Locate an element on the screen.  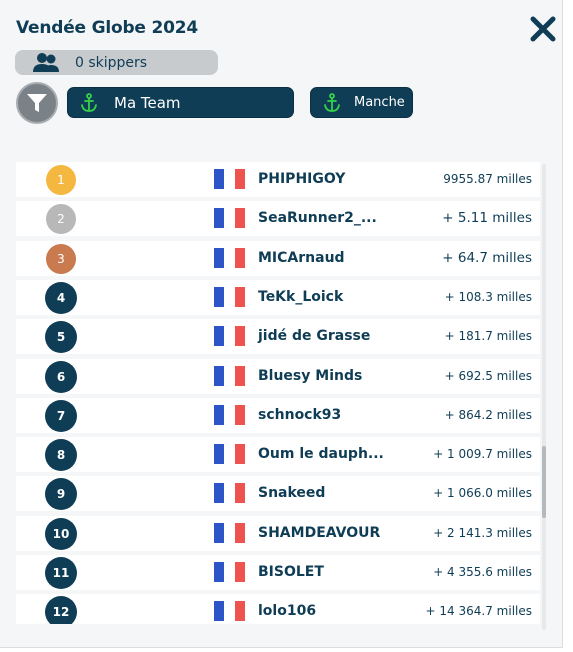
my-team-button: Ma Team is located at coordinates (180, 102).